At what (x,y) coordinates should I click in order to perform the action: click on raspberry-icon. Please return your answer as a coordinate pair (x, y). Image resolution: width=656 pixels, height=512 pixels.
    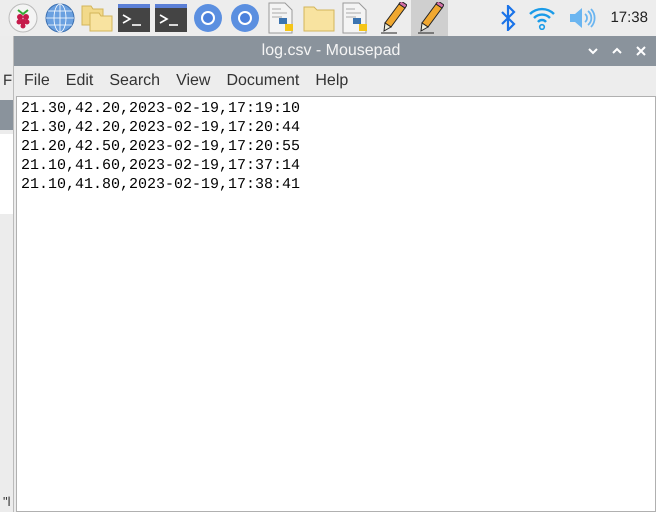
    Looking at the image, I should click on (23, 18).